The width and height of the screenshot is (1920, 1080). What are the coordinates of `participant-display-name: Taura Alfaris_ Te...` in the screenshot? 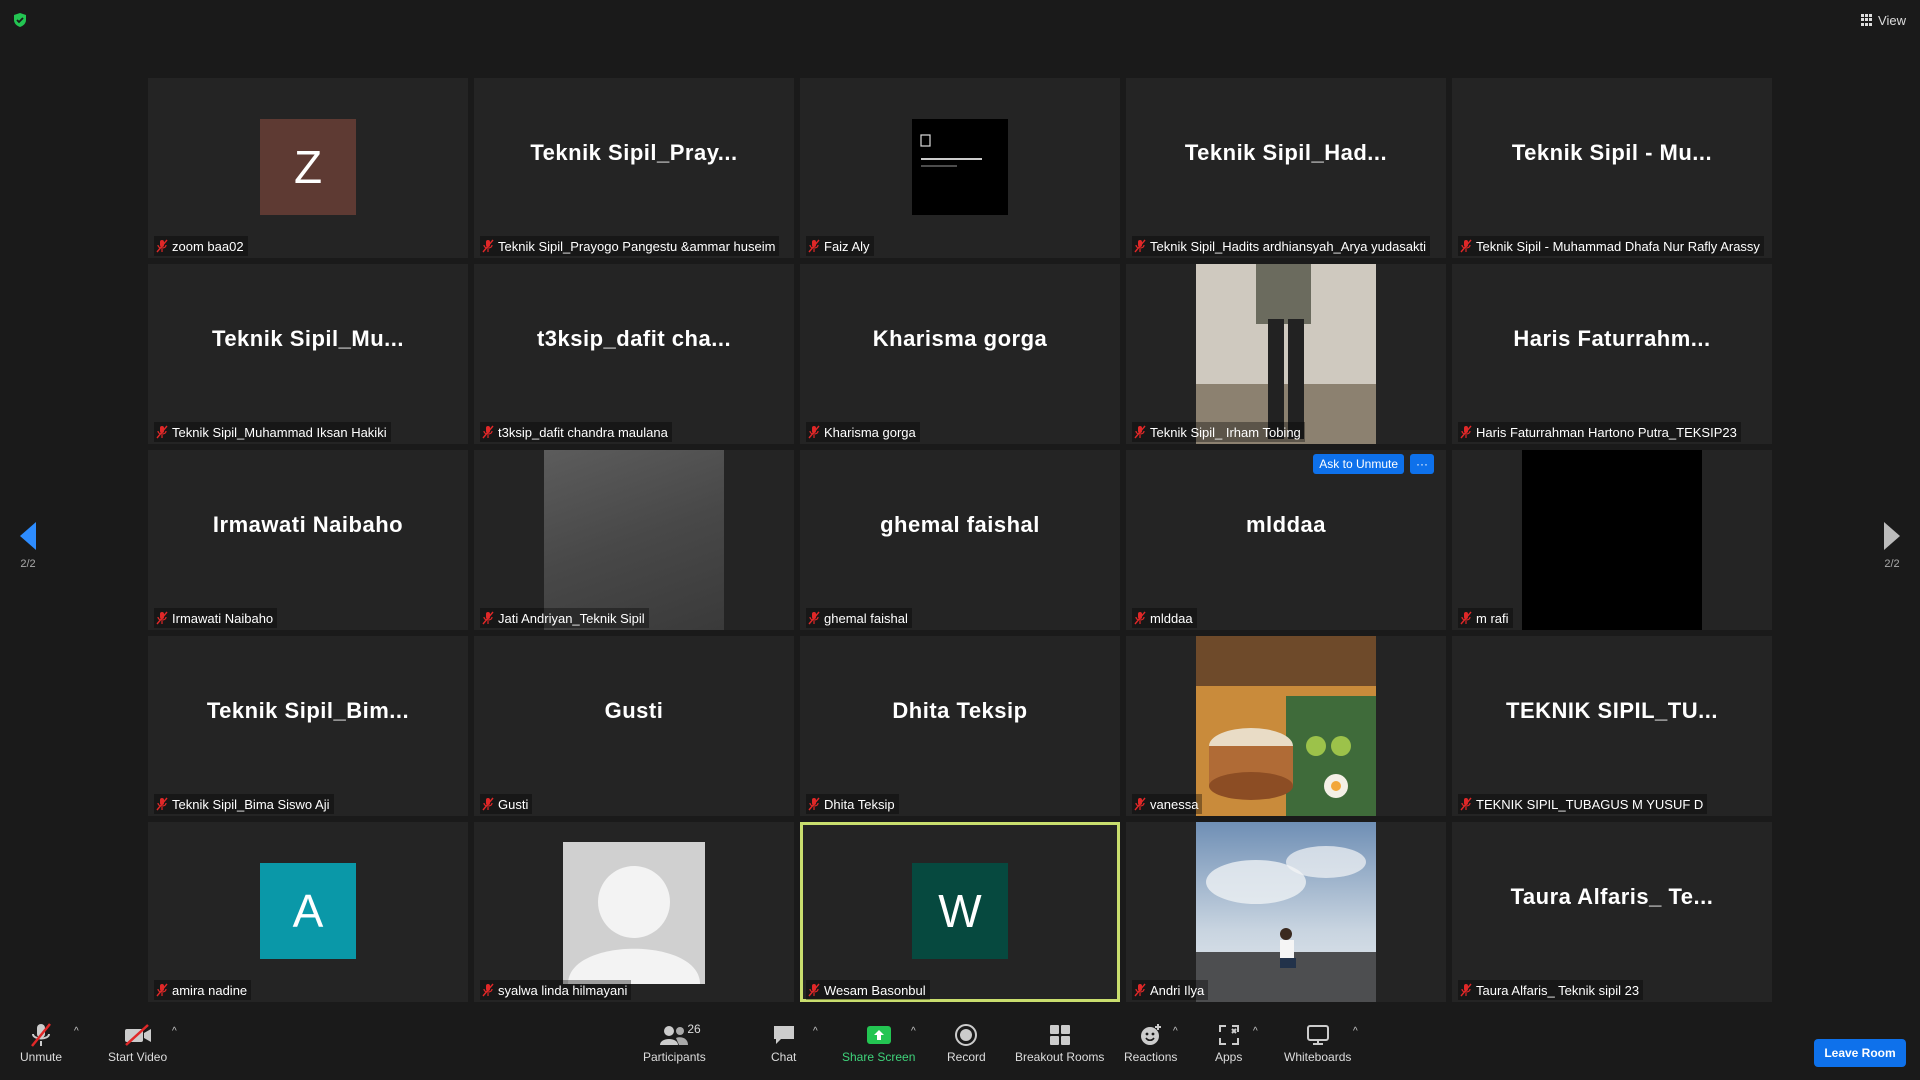 It's located at (1612, 896).